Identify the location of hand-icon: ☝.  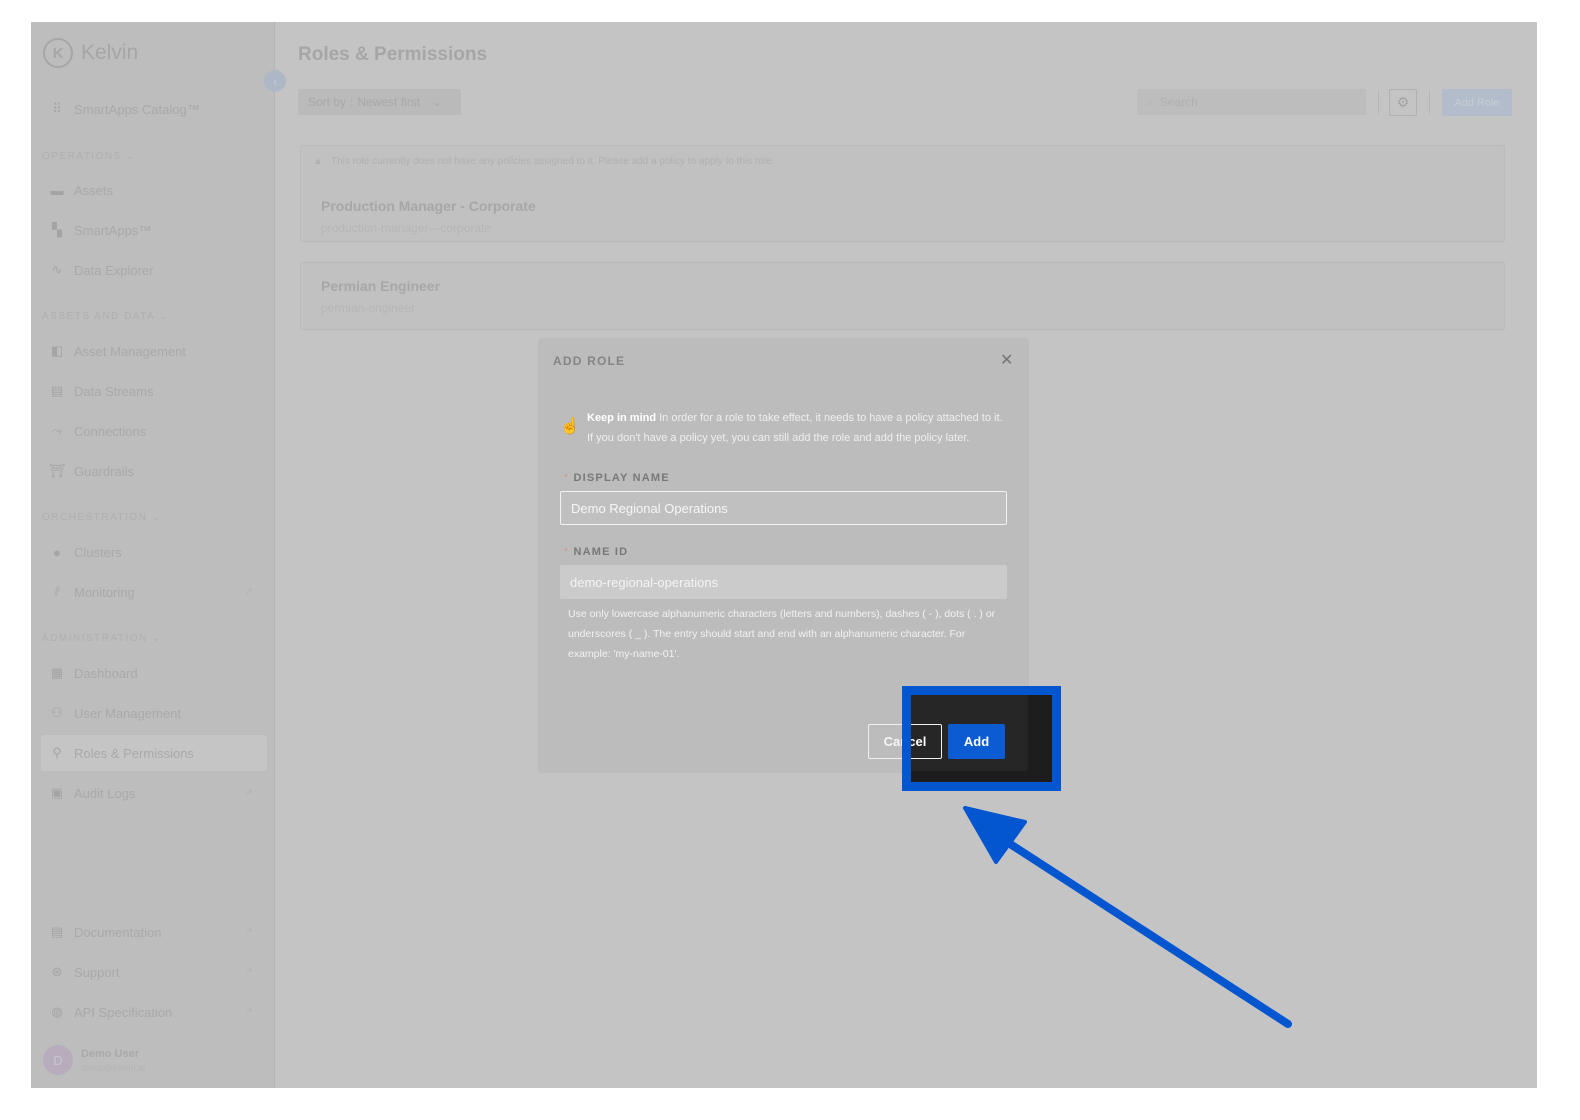
(570, 426).